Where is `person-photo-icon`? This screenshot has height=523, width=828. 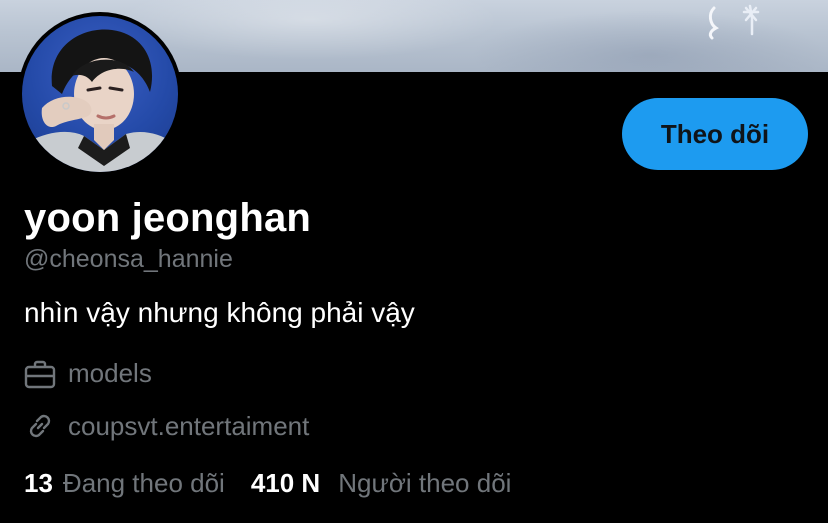
person-photo-icon is located at coordinates (100, 100).